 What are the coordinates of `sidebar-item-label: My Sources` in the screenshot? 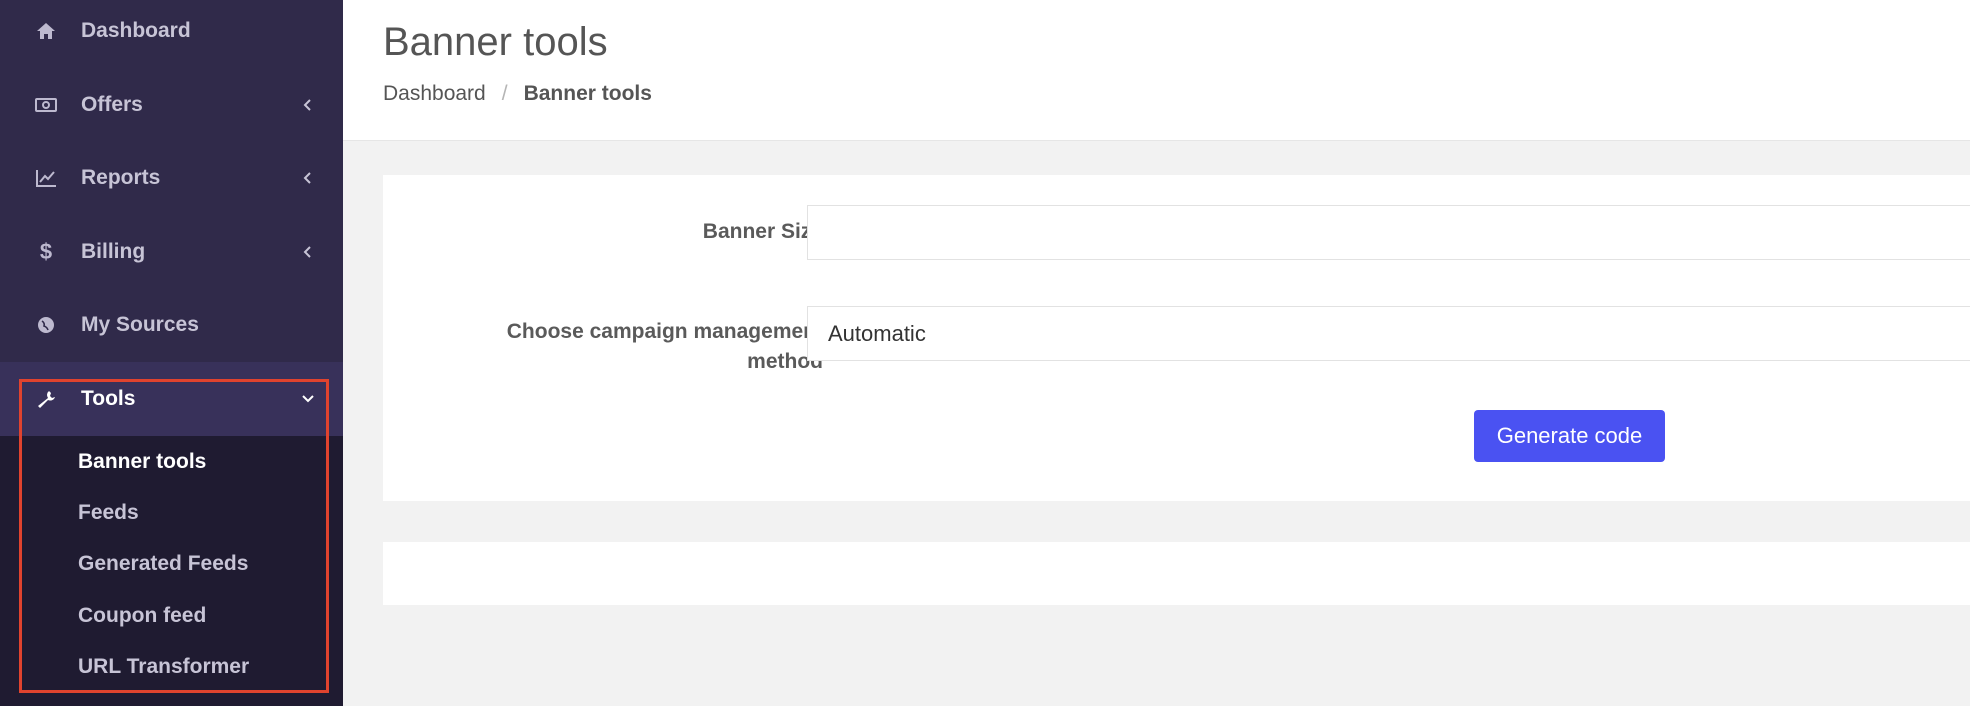 It's located at (140, 324).